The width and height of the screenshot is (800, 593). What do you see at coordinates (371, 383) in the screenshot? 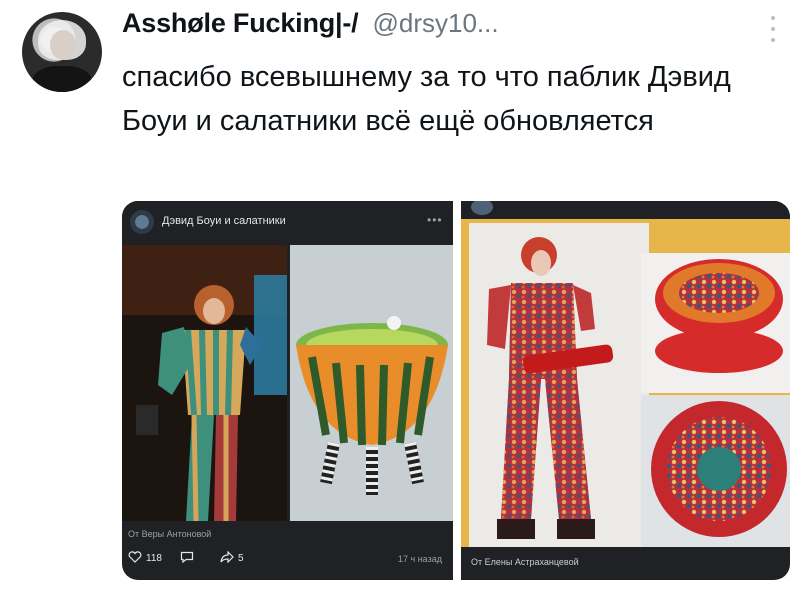
I see `photo-striped-bowl` at bounding box center [371, 383].